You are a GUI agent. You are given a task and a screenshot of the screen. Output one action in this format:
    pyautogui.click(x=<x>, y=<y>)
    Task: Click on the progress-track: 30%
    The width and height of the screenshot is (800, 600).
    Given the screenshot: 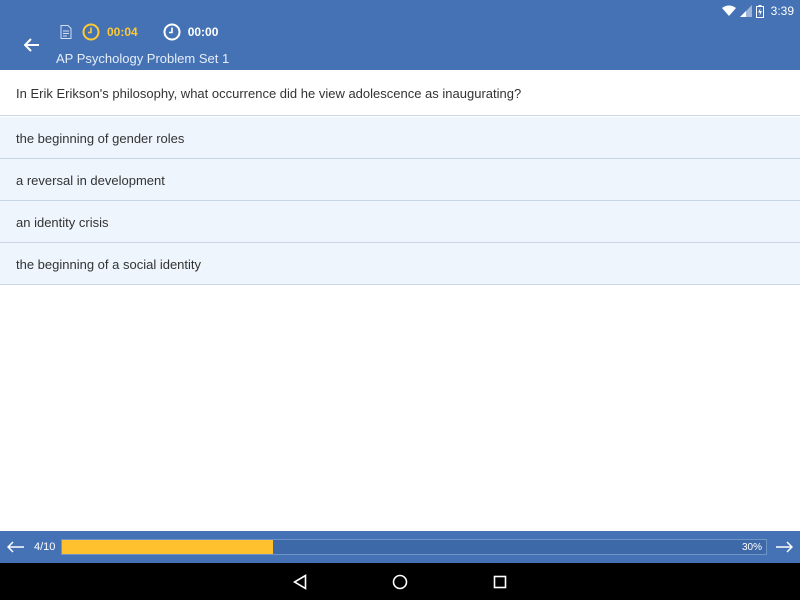 What is the action you would take?
    pyautogui.click(x=414, y=547)
    